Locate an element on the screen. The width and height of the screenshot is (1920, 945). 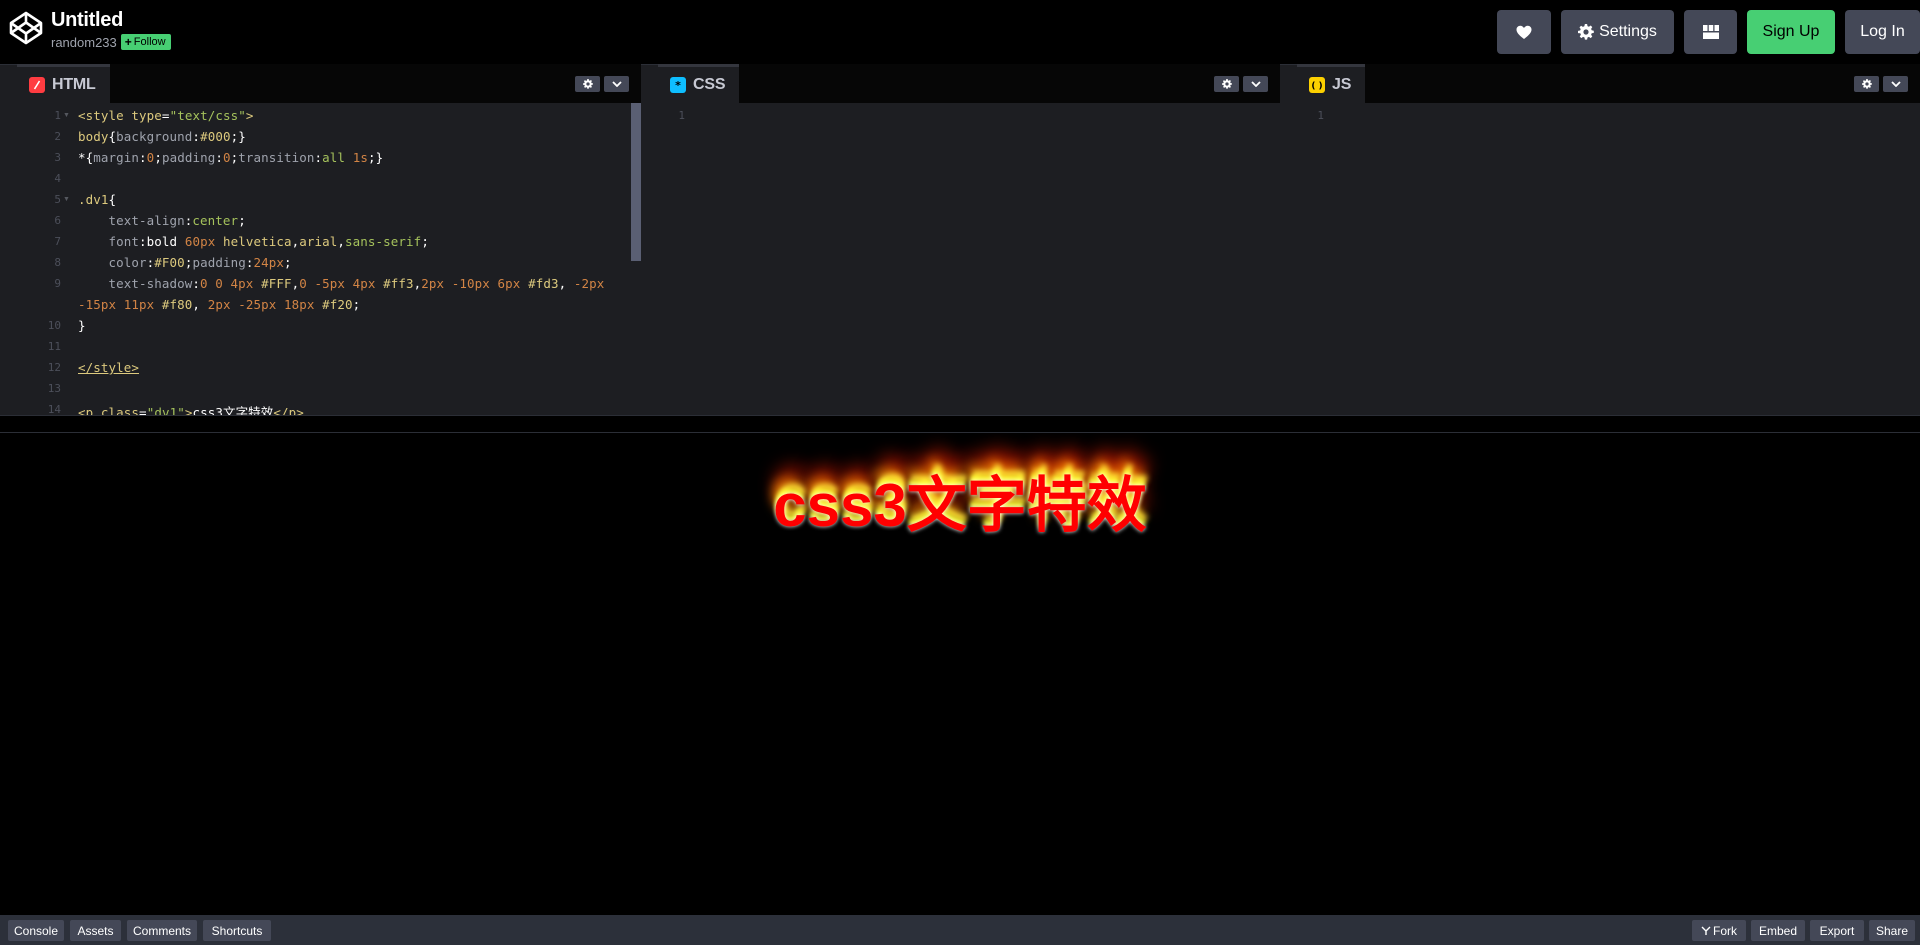
like-button is located at coordinates (1524, 32).